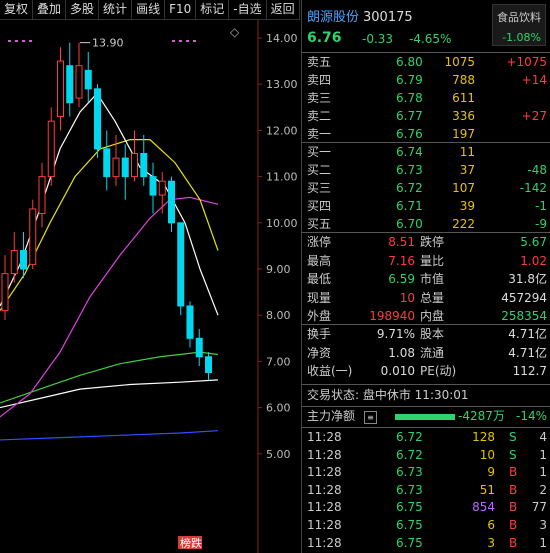 This screenshot has height=553, width=550. Describe the element at coordinates (487, 454) in the screenshot. I see `tick-volume: 10` at that location.